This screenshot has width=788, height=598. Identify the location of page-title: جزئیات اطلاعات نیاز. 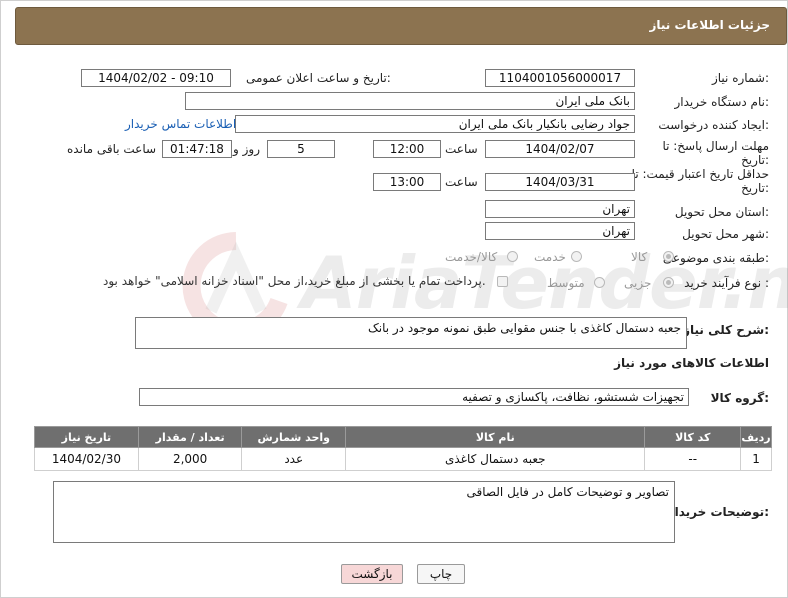
(709, 25).